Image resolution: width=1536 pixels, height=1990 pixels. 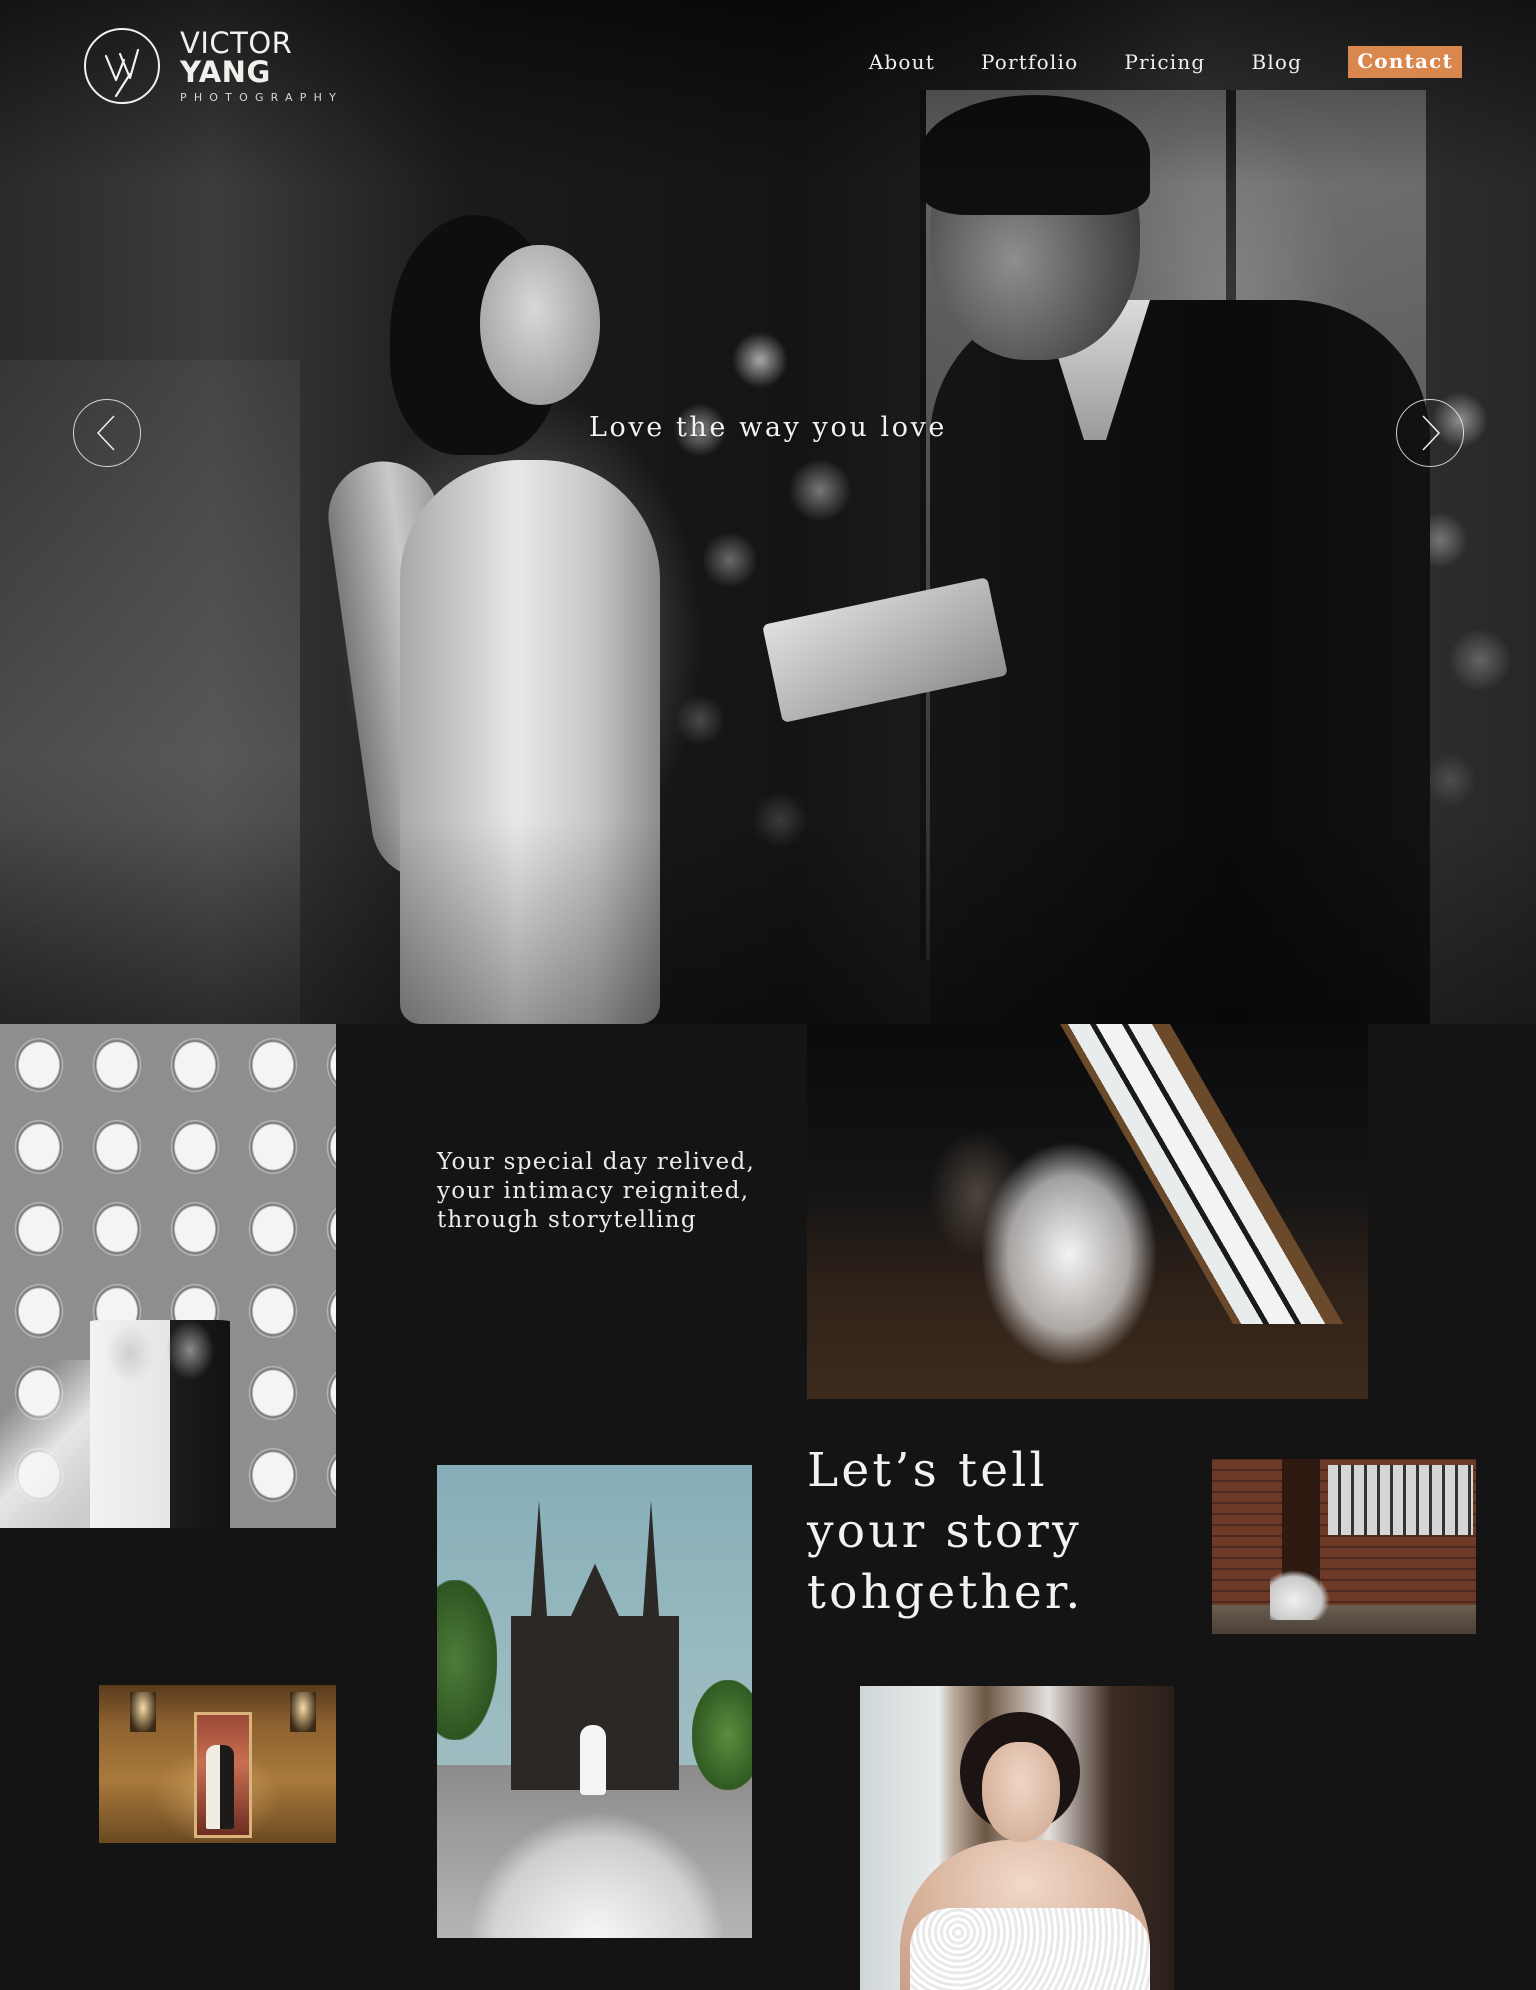 What do you see at coordinates (1030, 1949) in the screenshot?
I see `bride-portrait-lace` at bounding box center [1030, 1949].